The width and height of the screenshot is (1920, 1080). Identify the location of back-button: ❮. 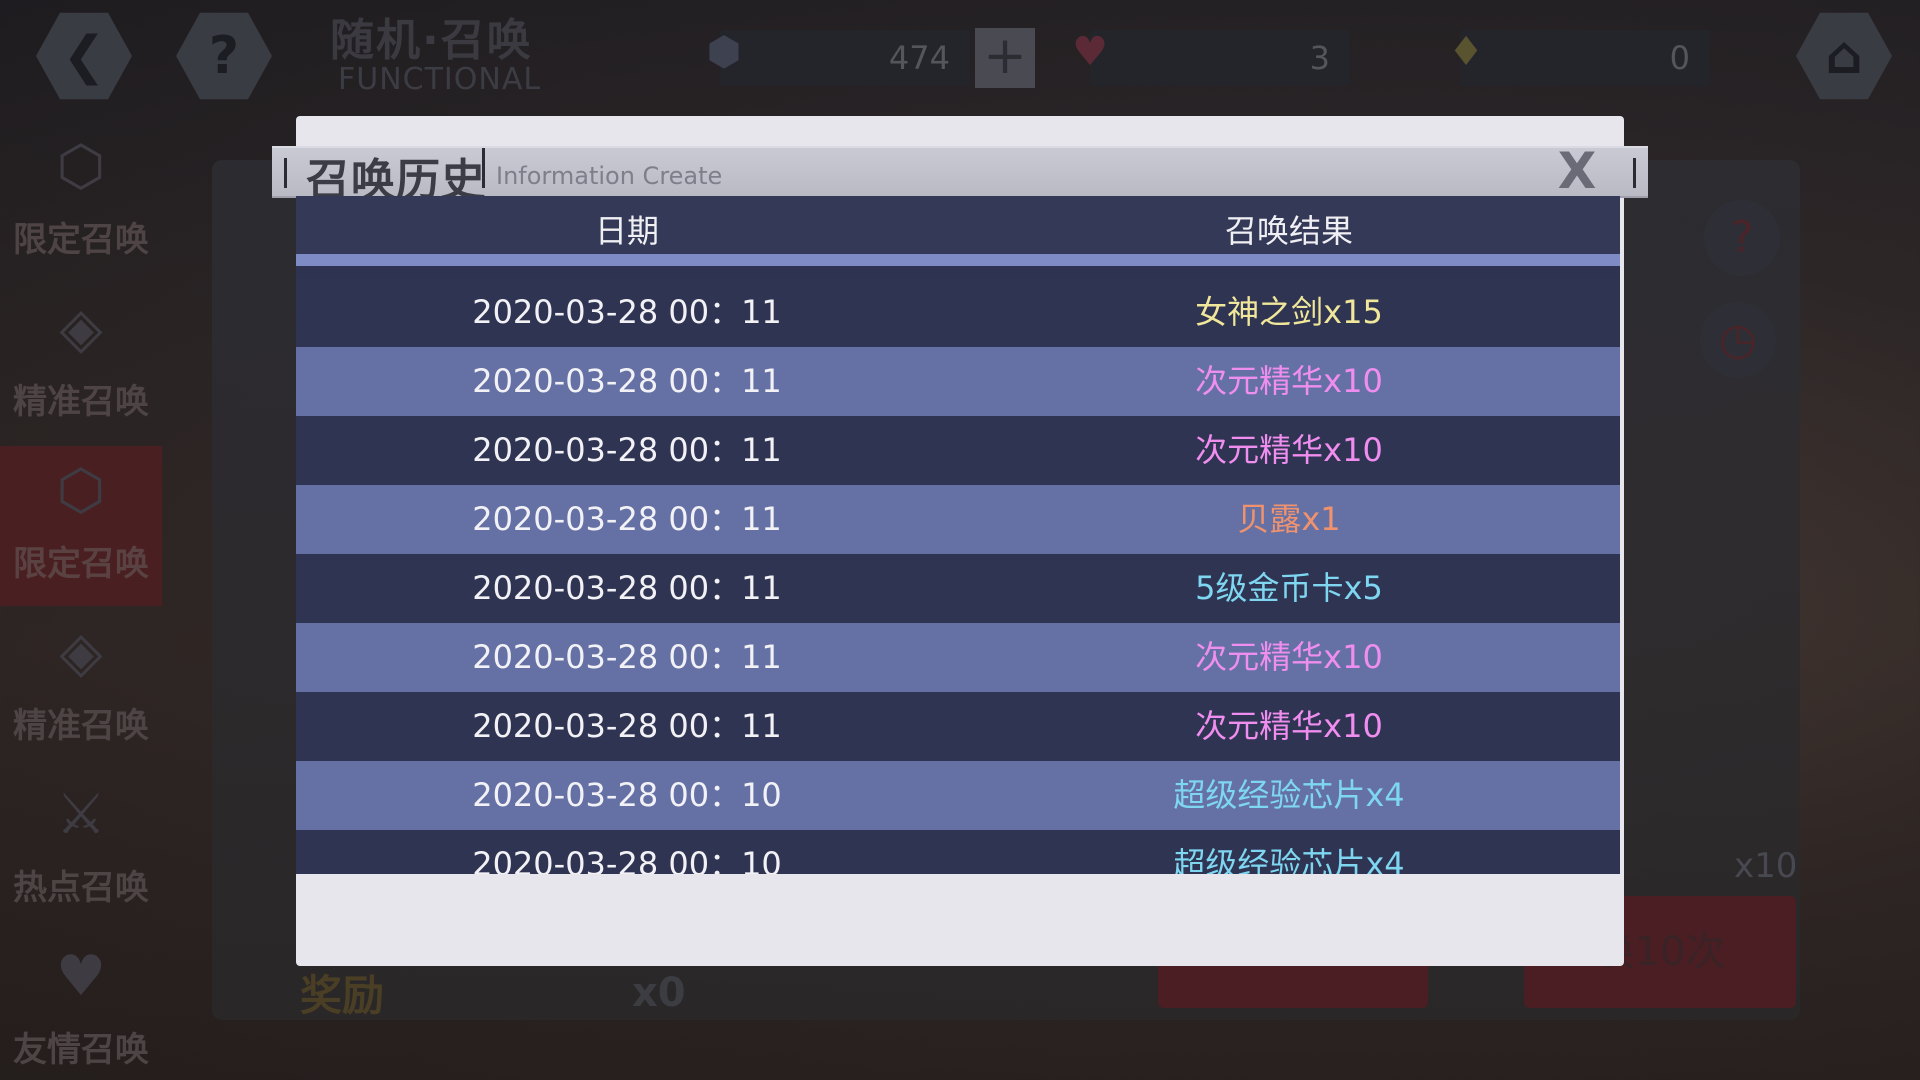
(84, 56).